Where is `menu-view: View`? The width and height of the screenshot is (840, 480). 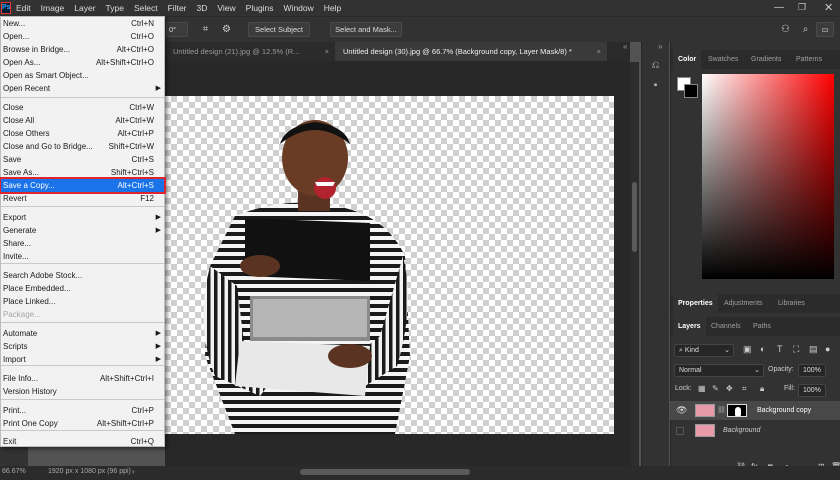
menu-view: View is located at coordinates (226, 8).